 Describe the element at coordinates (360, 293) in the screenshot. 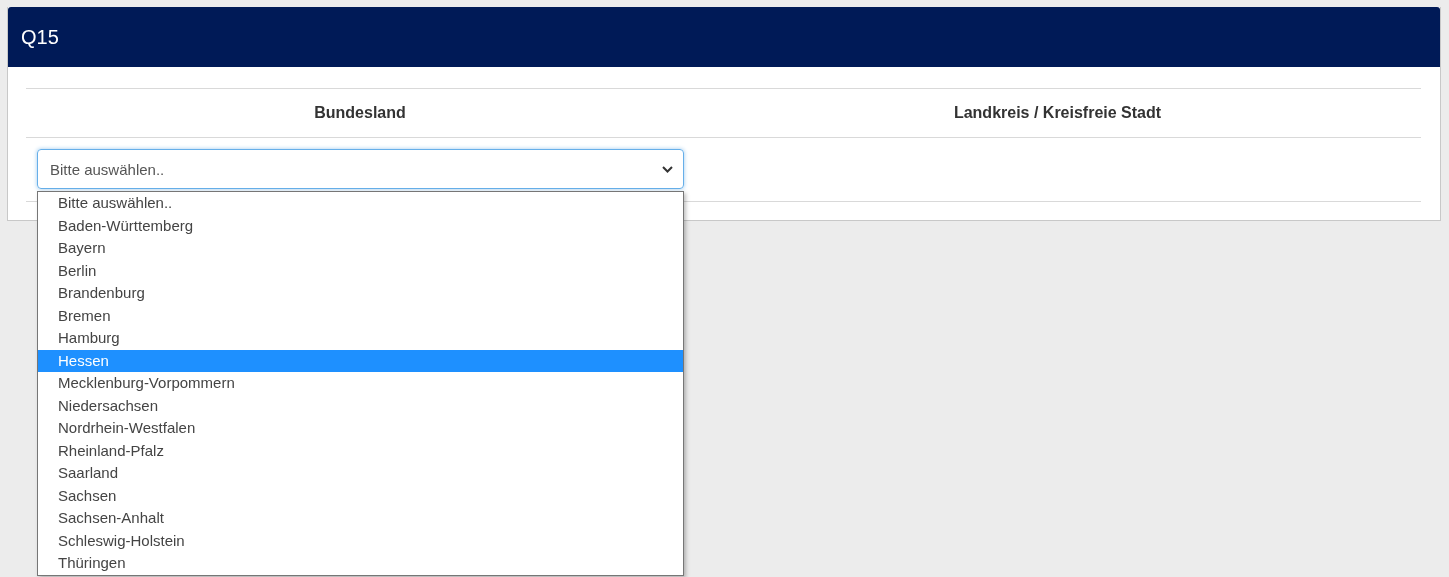

I see `dropdown-option: Brandenburg` at that location.